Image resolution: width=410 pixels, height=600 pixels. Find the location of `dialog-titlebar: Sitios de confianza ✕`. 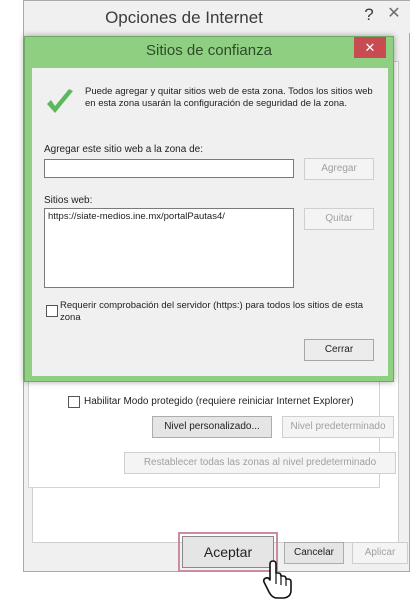

dialog-titlebar: Sitios de confianza ✕ is located at coordinates (209, 52).